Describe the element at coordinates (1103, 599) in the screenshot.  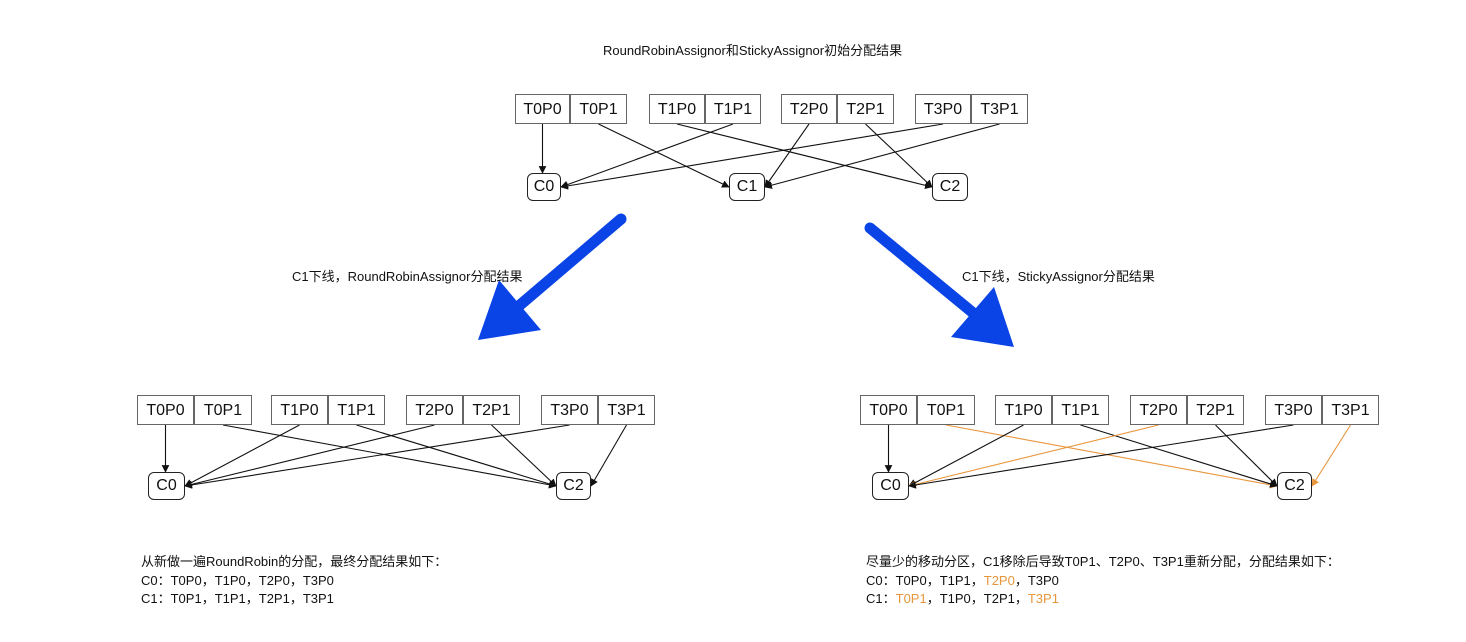
I see `summary-line-c1: C1：T0P1，T1P0，T2P1，T3P1` at that location.